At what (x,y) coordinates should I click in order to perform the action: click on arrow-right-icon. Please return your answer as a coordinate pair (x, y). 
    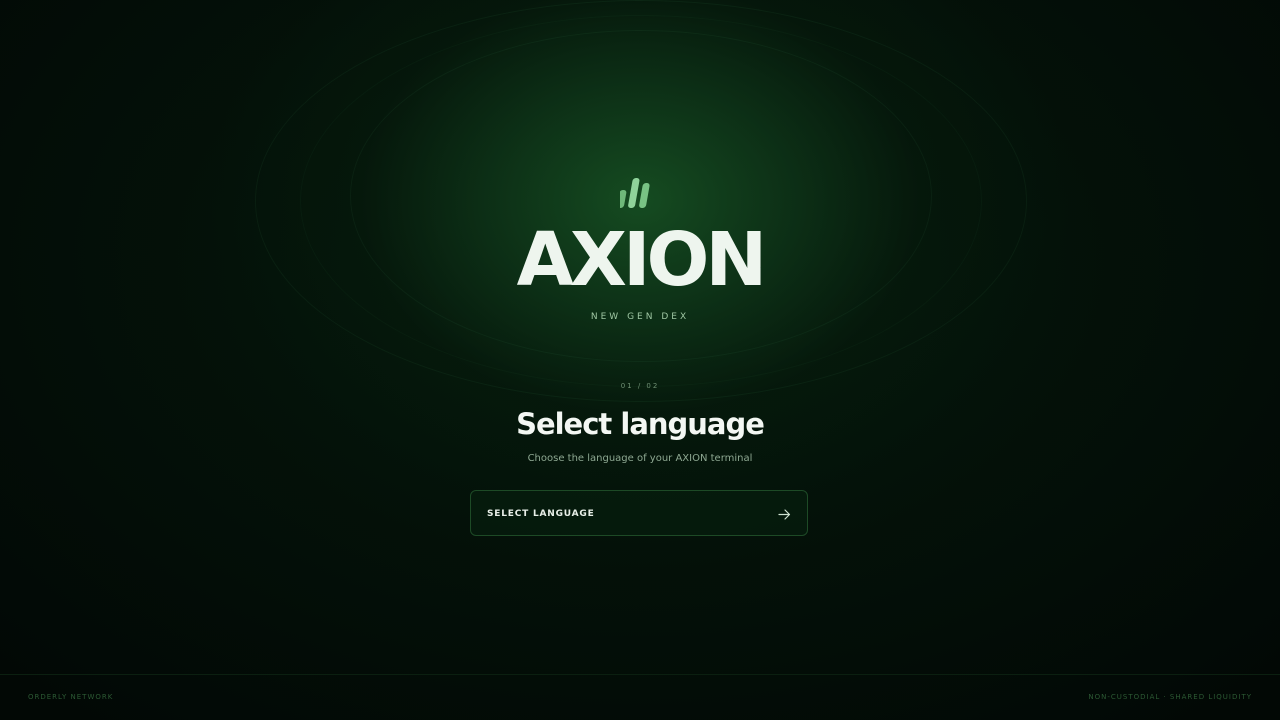
    Looking at the image, I should click on (784, 514).